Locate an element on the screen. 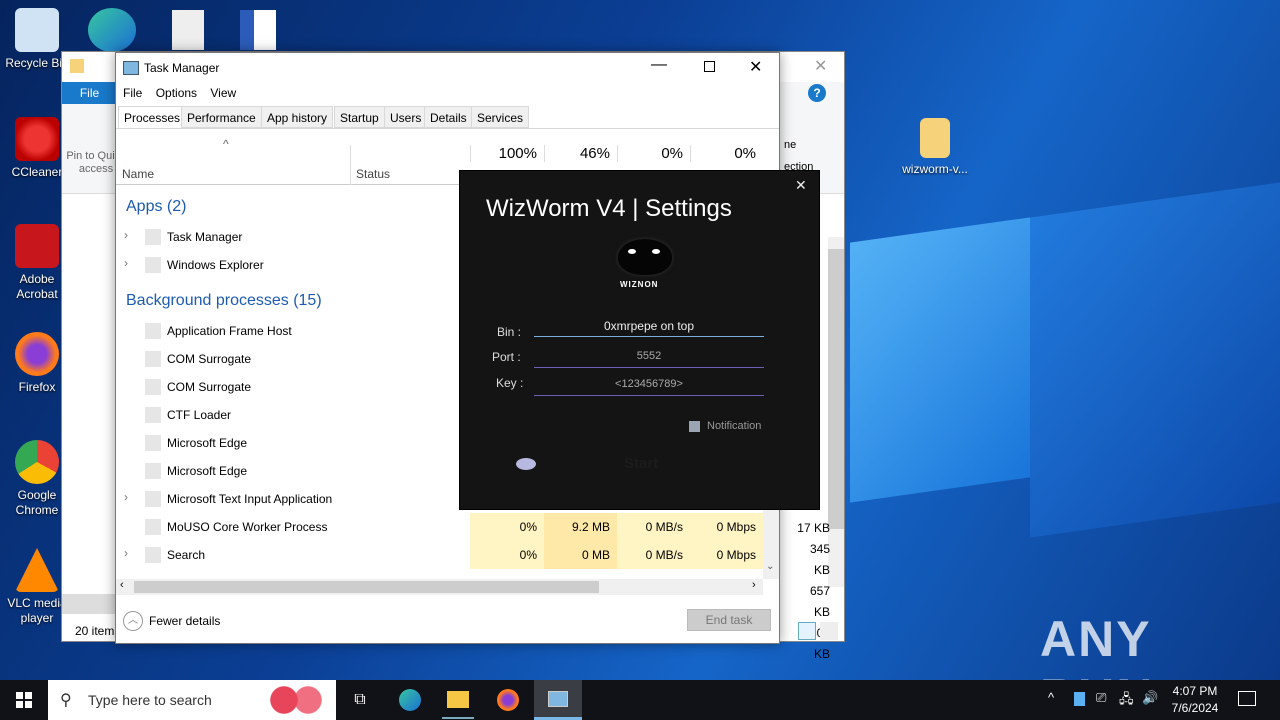 This screenshot has height=720, width=1280. tab-startup: Startup is located at coordinates (359, 117).